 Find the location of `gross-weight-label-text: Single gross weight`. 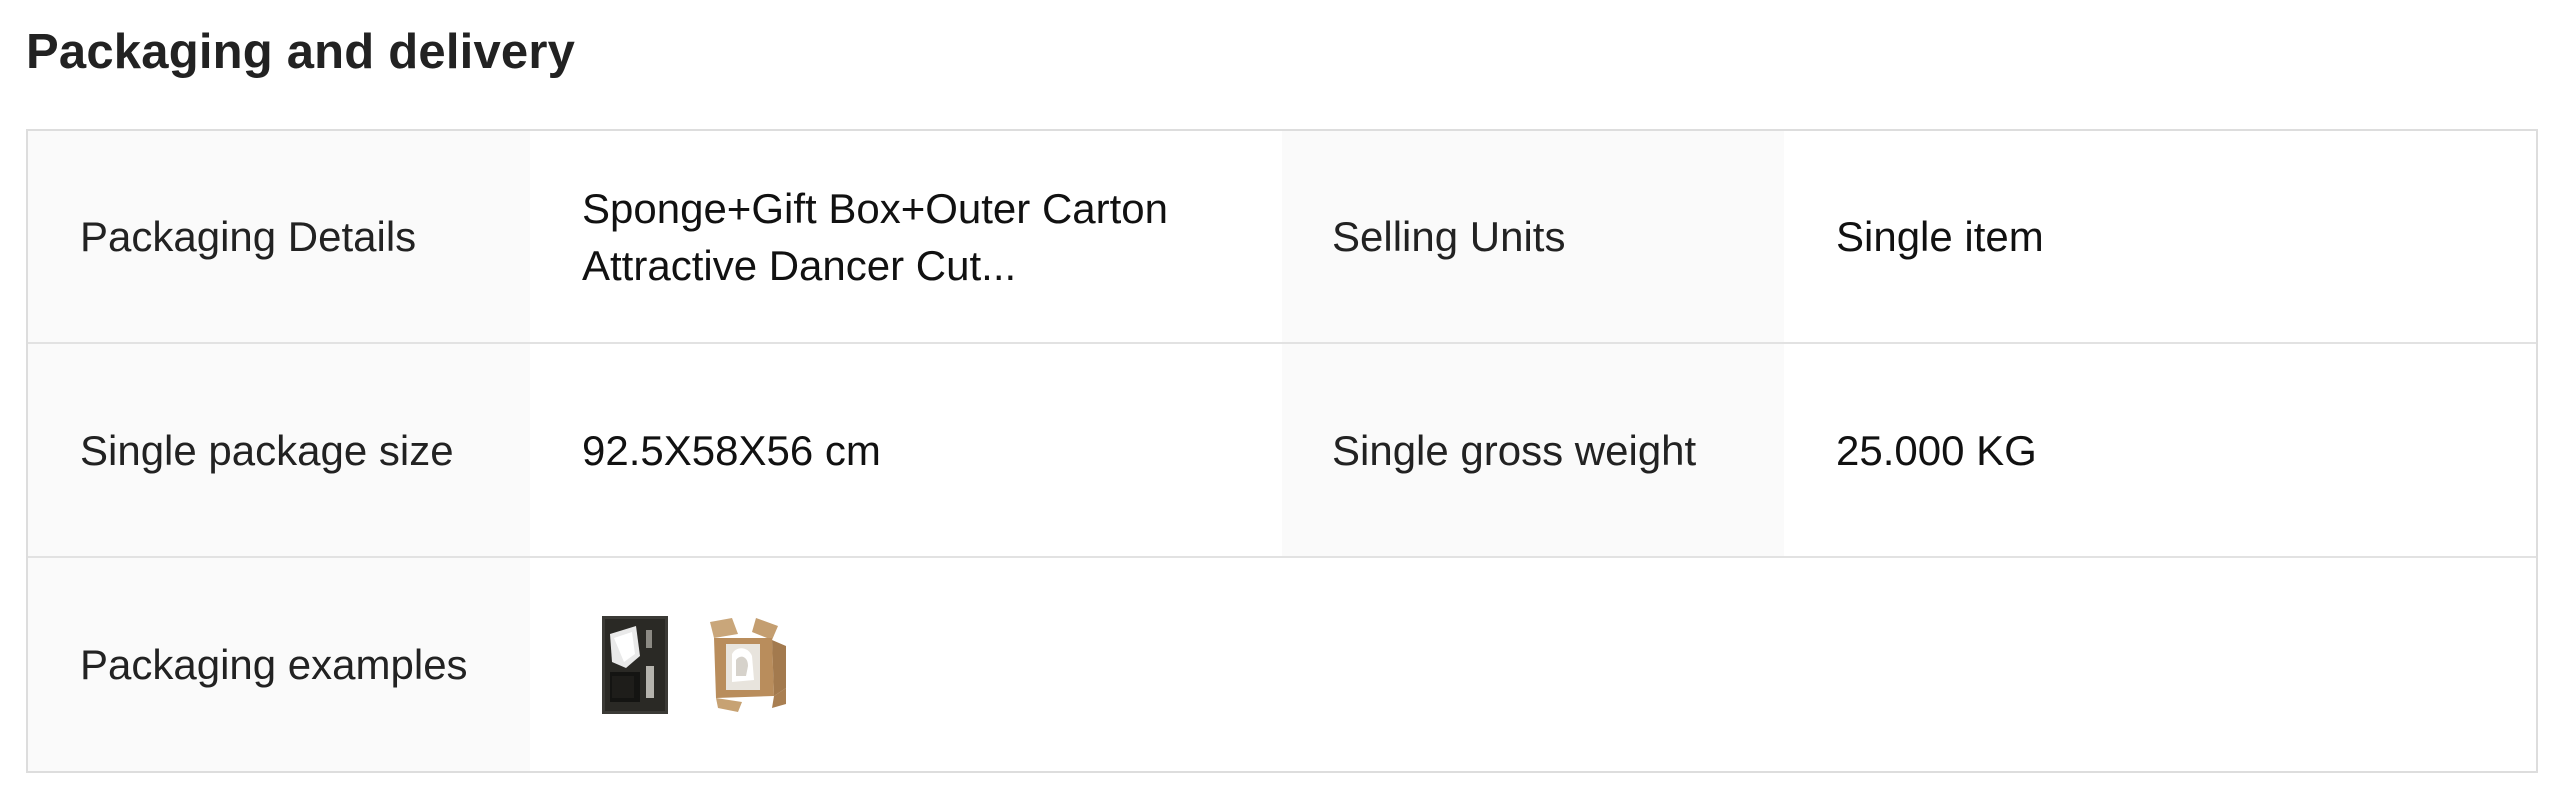

gross-weight-label-text: Single gross weight is located at coordinates (1514, 450).